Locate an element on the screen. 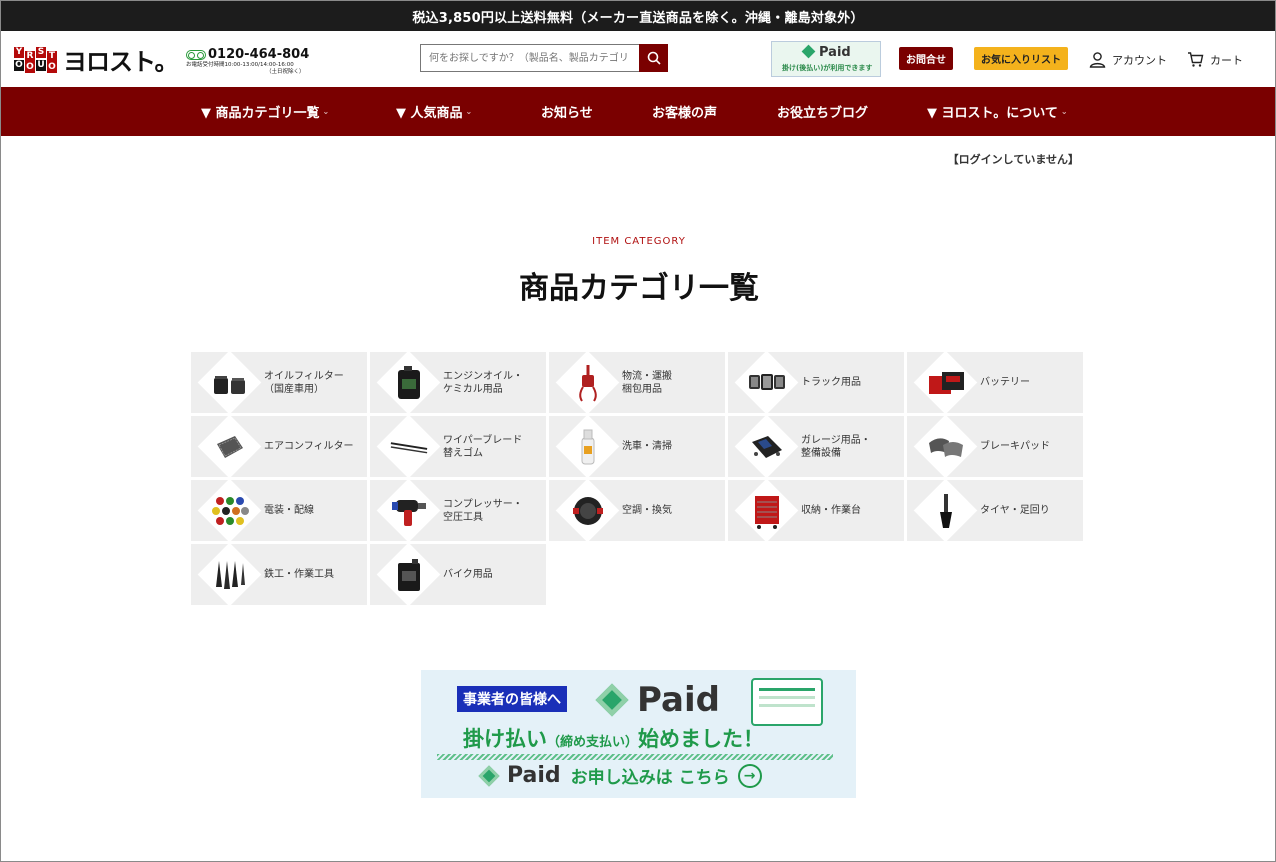 The height and width of the screenshot is (862, 1276). creeper-icon is located at coordinates (767, 447).